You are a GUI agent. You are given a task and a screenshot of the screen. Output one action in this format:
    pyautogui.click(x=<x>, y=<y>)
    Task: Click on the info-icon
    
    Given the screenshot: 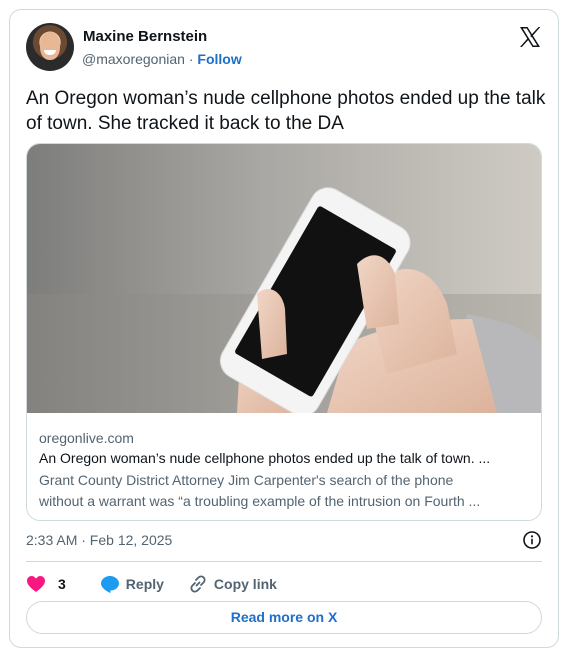 What is the action you would take?
    pyautogui.click(x=532, y=540)
    